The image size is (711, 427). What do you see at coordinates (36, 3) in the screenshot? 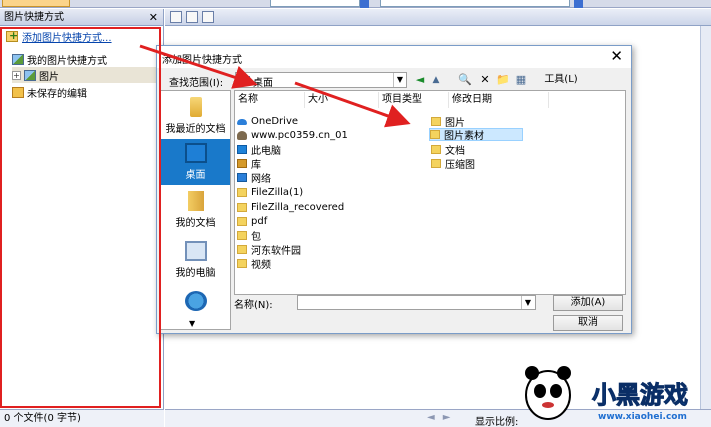
I see `active-toolbar-button` at bounding box center [36, 3].